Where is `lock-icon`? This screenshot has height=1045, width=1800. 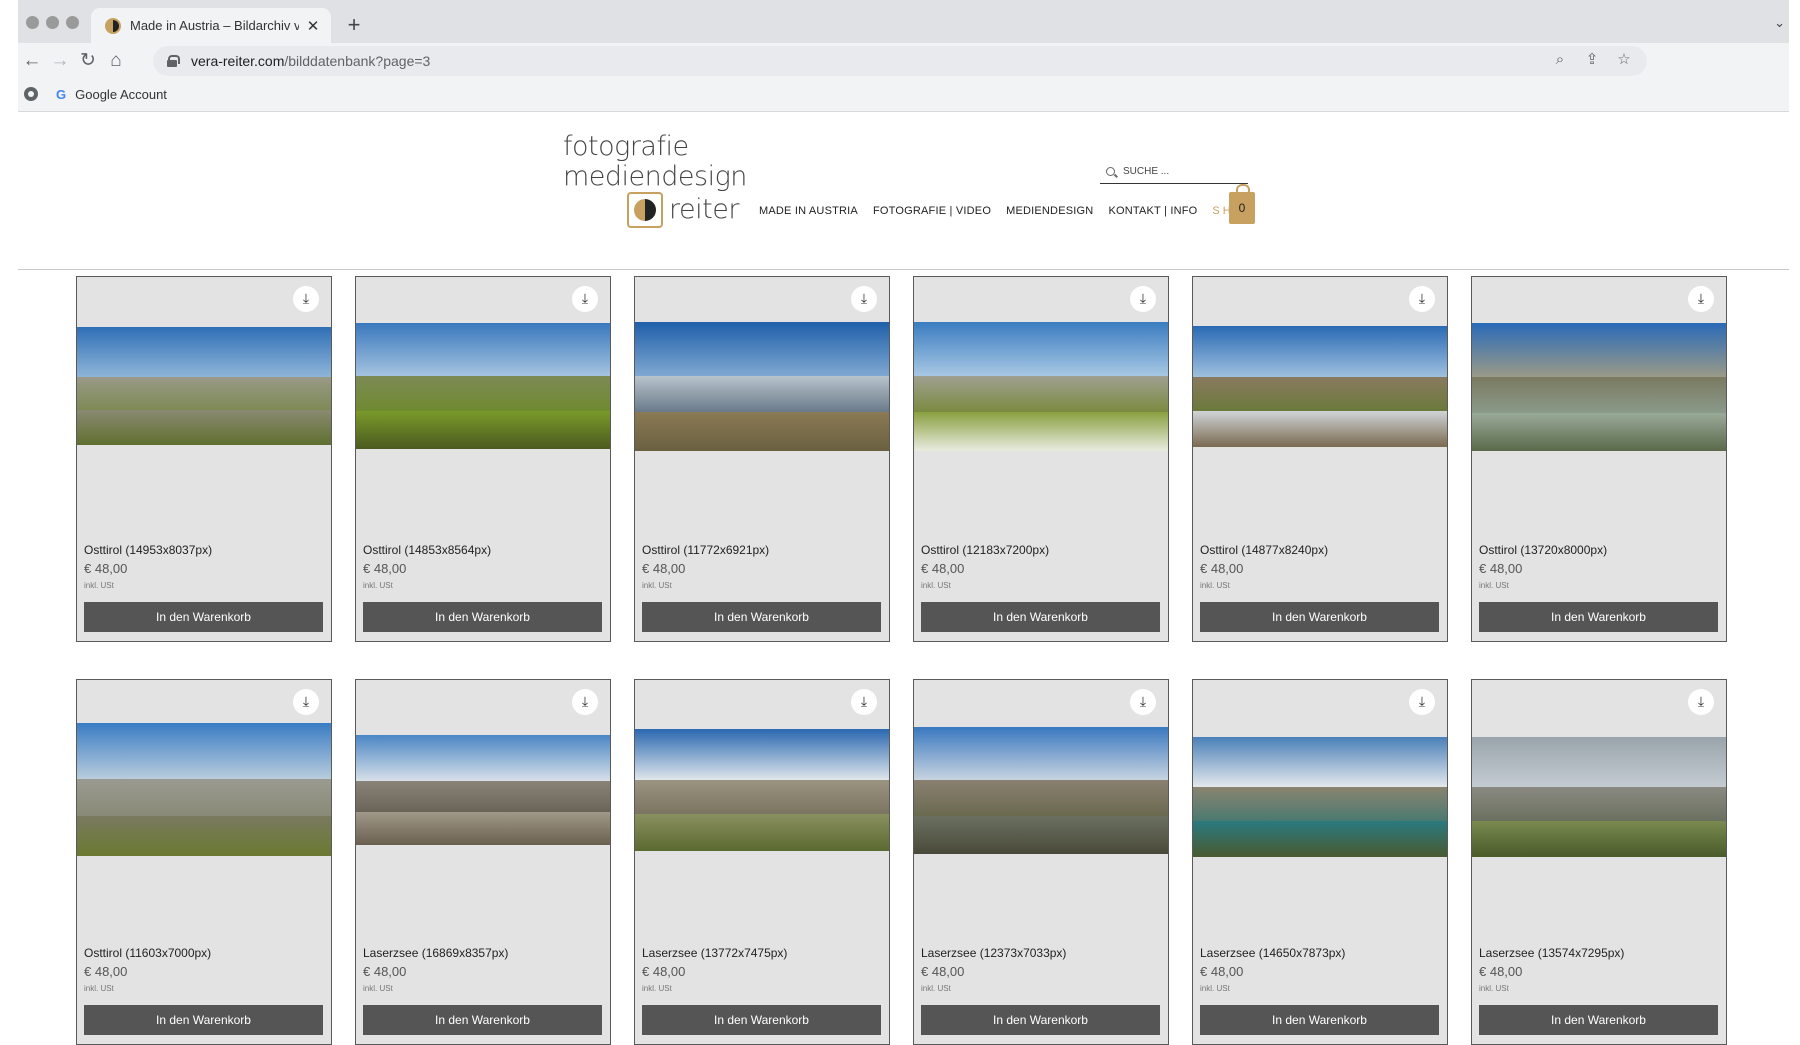
lock-icon is located at coordinates (173, 61).